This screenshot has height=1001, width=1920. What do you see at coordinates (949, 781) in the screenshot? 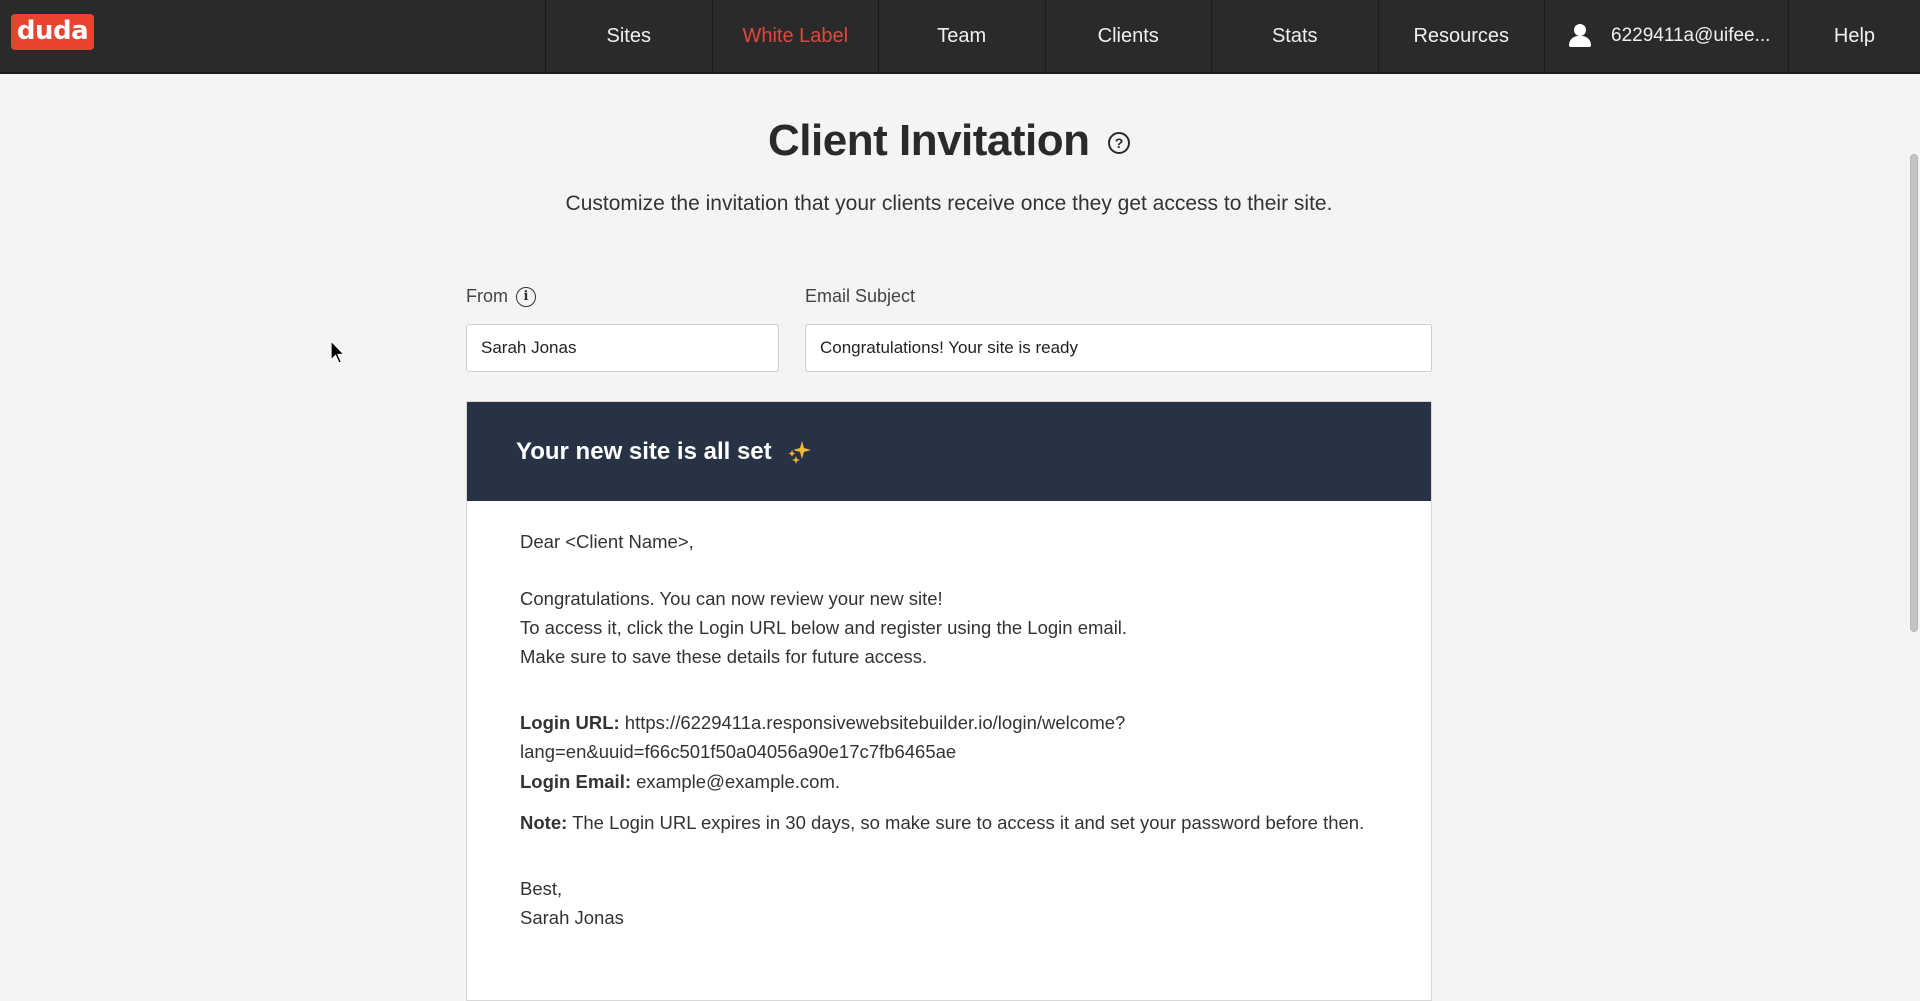
I see `login-email-line: Login Email: example@example.com.` at bounding box center [949, 781].